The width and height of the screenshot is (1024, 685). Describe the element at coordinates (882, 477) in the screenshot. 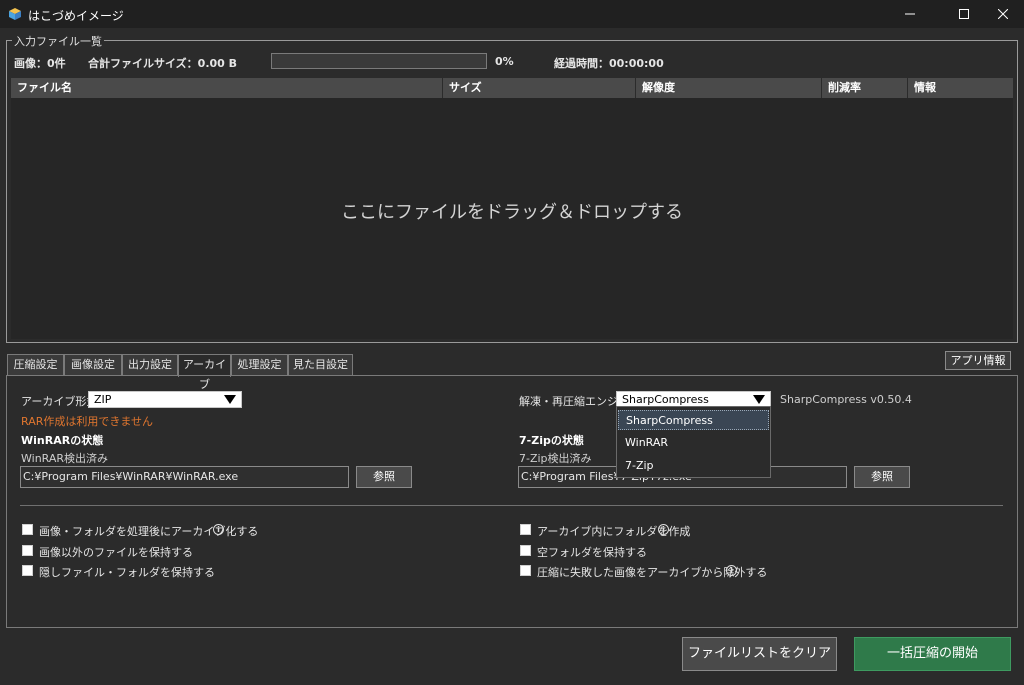

I see `sevenzip-browse-button: 参照` at that location.